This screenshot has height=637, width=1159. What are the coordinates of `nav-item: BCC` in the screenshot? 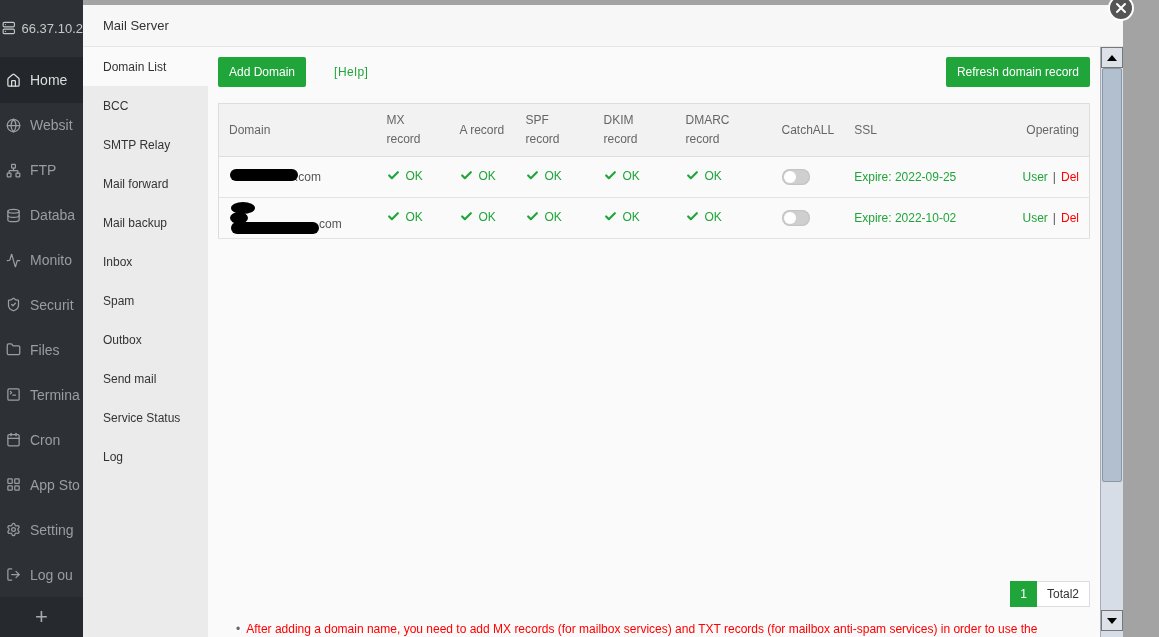 It's located at (145, 105).